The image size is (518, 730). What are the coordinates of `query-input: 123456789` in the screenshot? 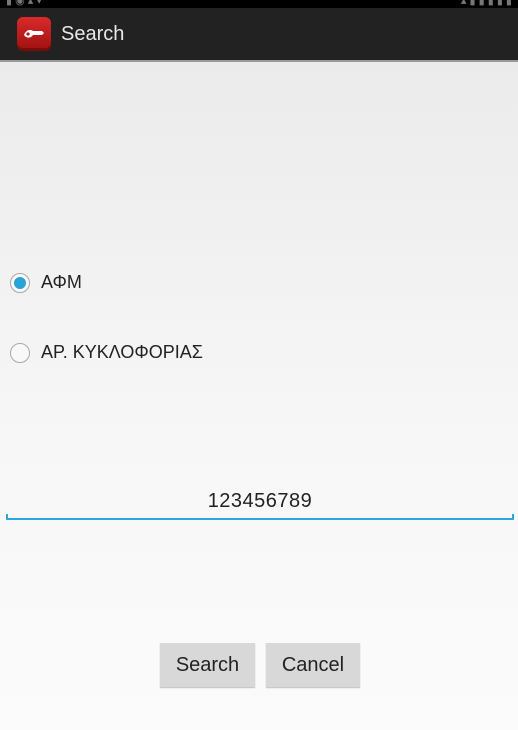 It's located at (260, 503).